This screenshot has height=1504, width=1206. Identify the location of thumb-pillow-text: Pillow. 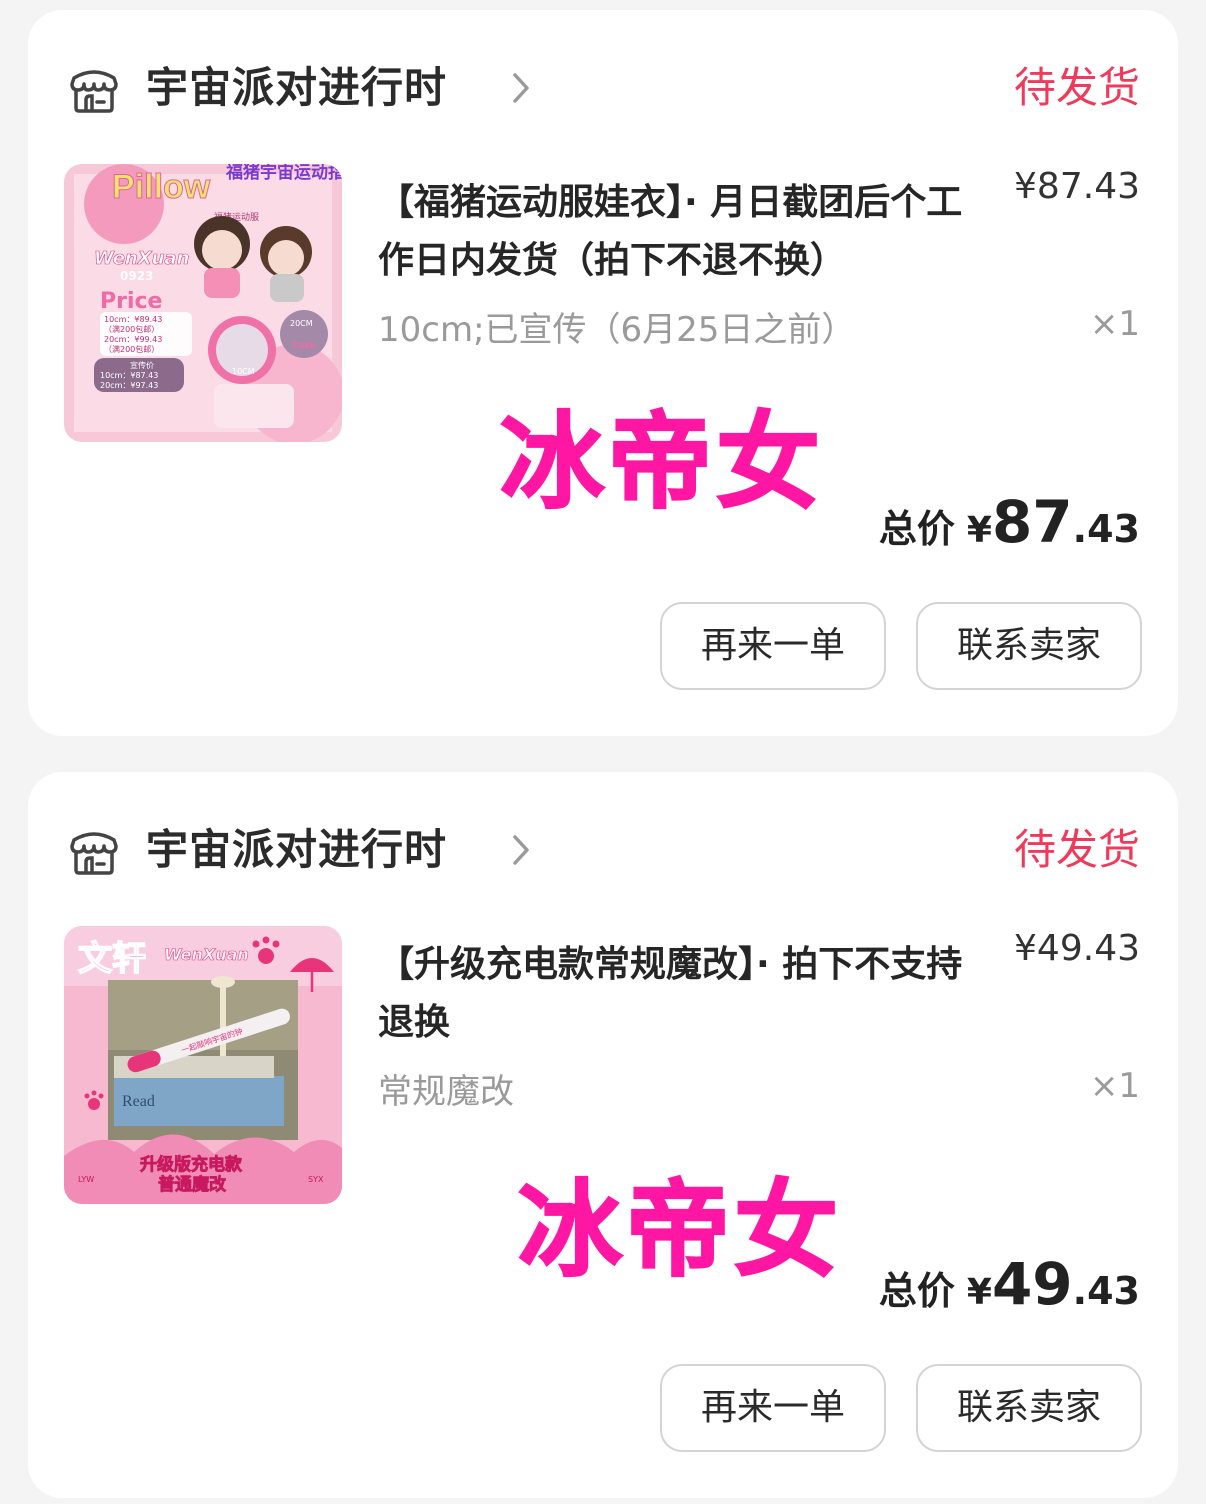
(161, 187).